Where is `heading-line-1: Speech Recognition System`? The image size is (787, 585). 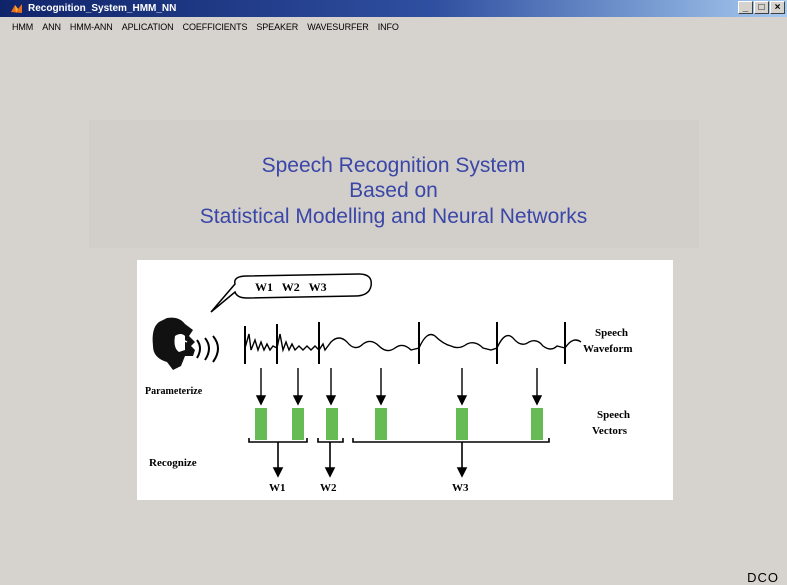
heading-line-1: Speech Recognition System is located at coordinates (393, 165).